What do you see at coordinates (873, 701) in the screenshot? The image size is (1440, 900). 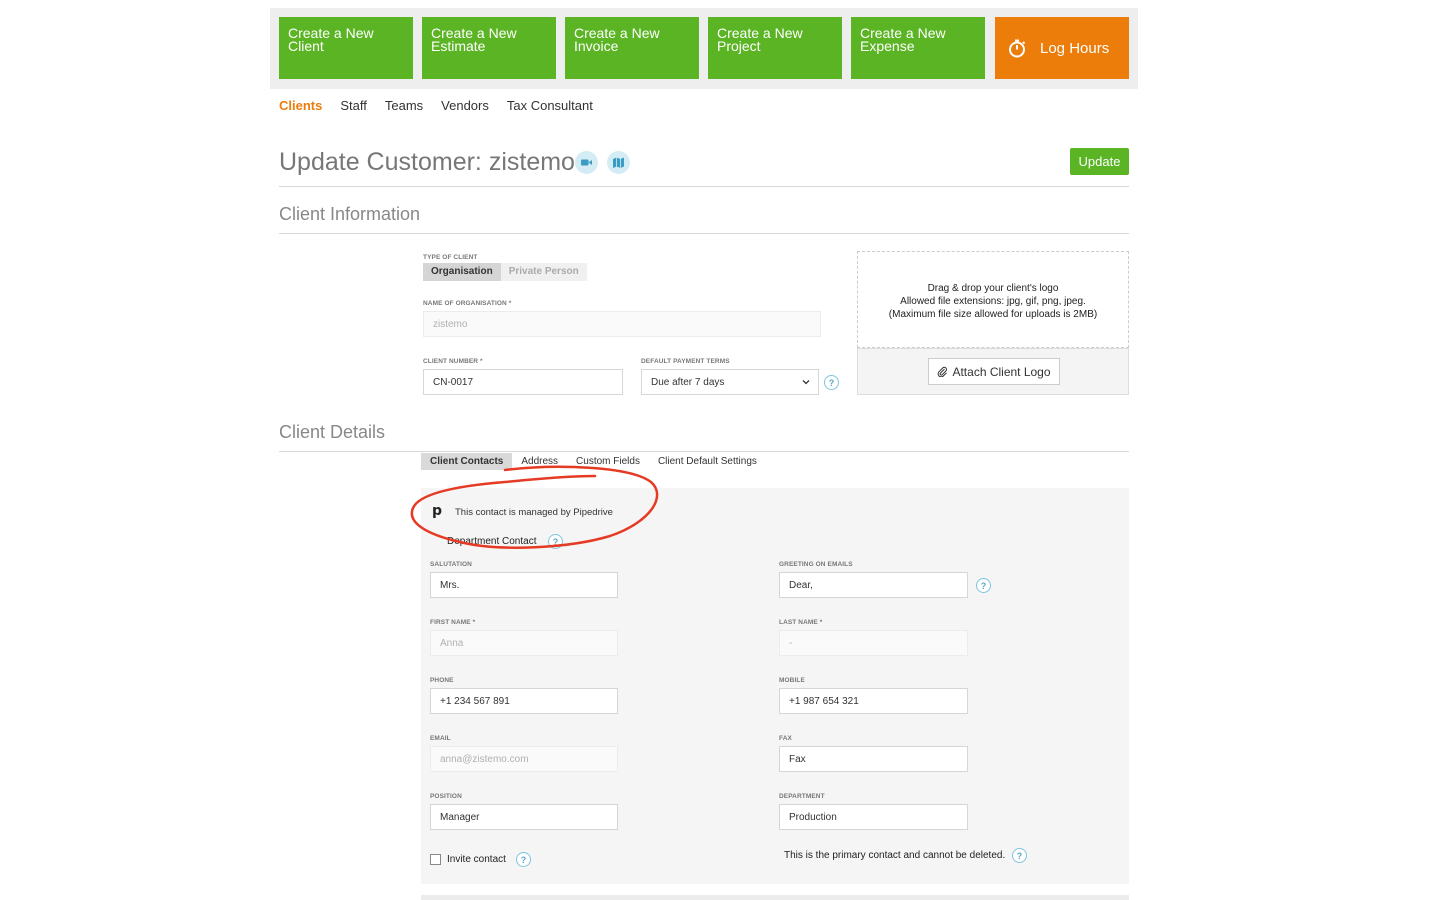 I see `mobile-field: +1 987 654 321` at bounding box center [873, 701].